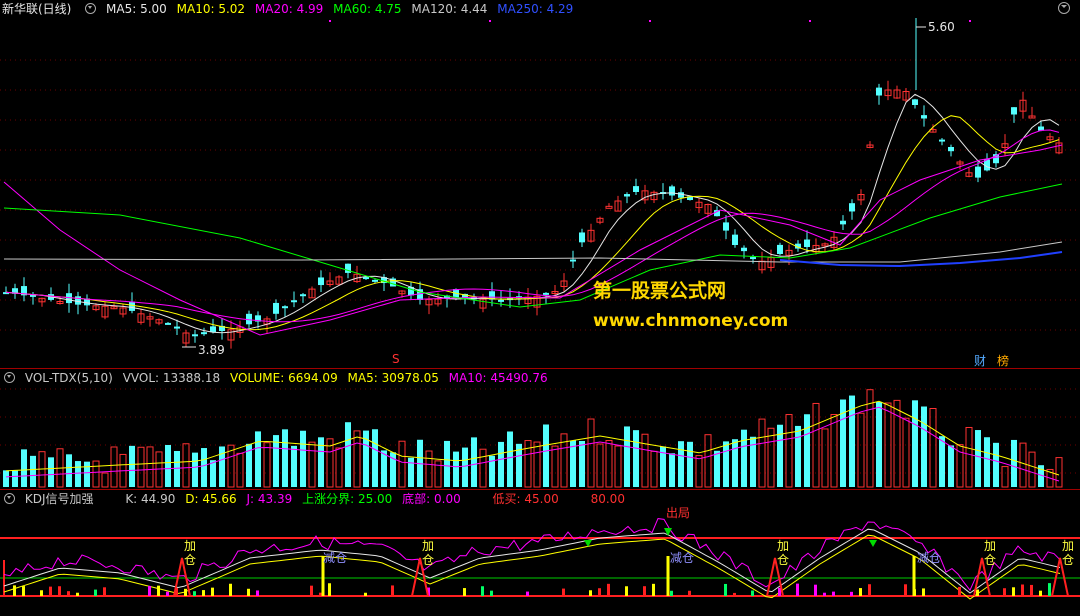  Describe the element at coordinates (393, 378) in the screenshot. I see `vol-ma5-value: MA5: 30978.05` at that location.